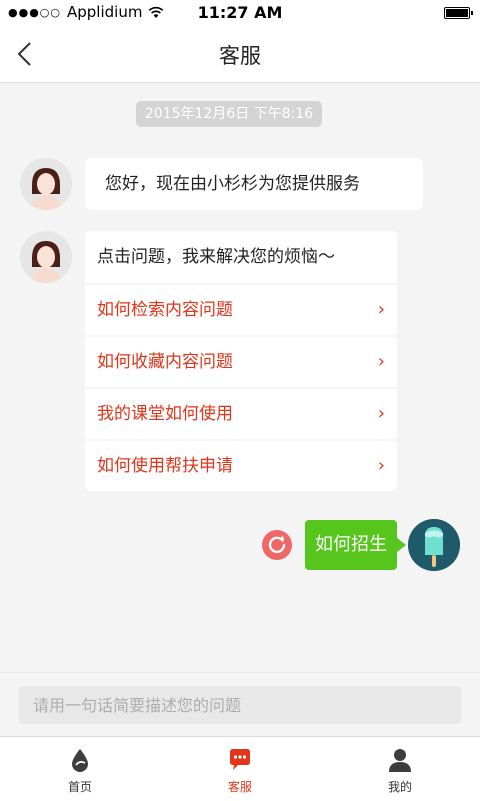 The height and width of the screenshot is (801, 480). I want to click on chevron-left-icon, so click(24, 54).